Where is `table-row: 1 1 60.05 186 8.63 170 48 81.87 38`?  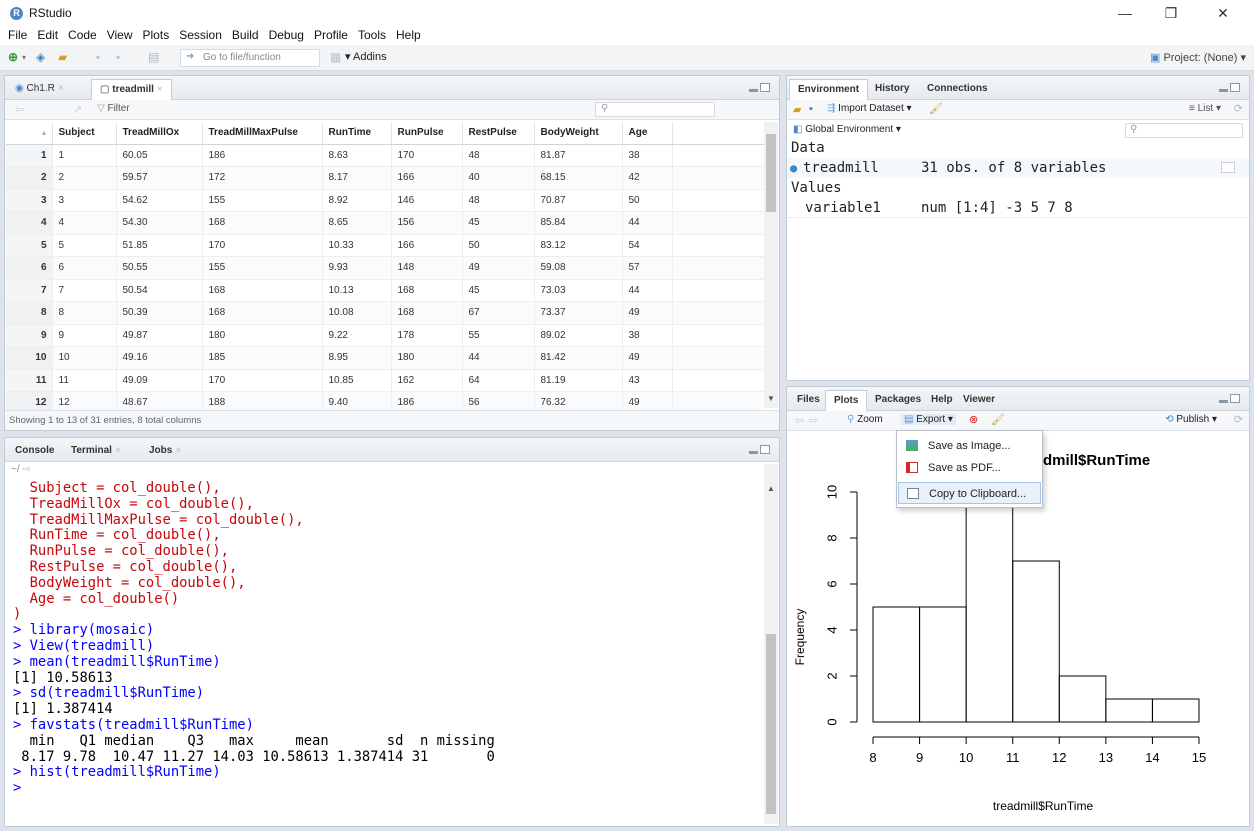 table-row: 1 1 60.05 186 8.63 170 48 81.87 38 is located at coordinates (386, 155).